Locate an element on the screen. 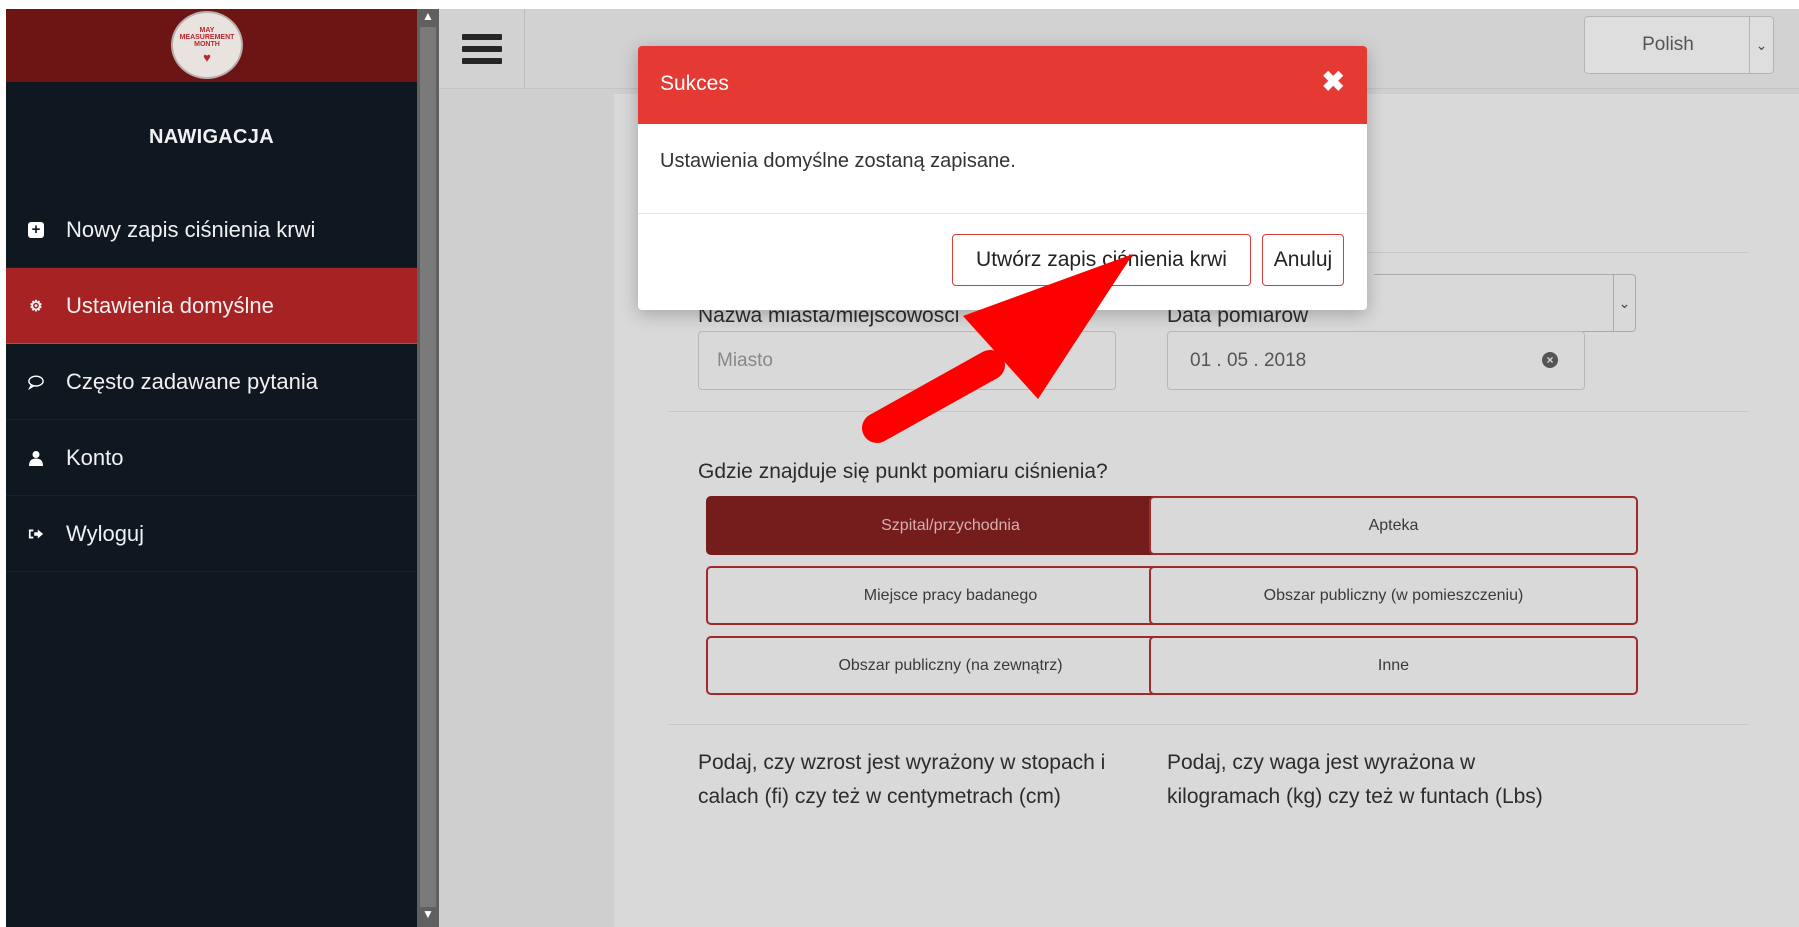 The width and height of the screenshot is (1799, 927). modal-footer: Utwórz zapis ciśnienia krwi Anuluj is located at coordinates (1002, 262).